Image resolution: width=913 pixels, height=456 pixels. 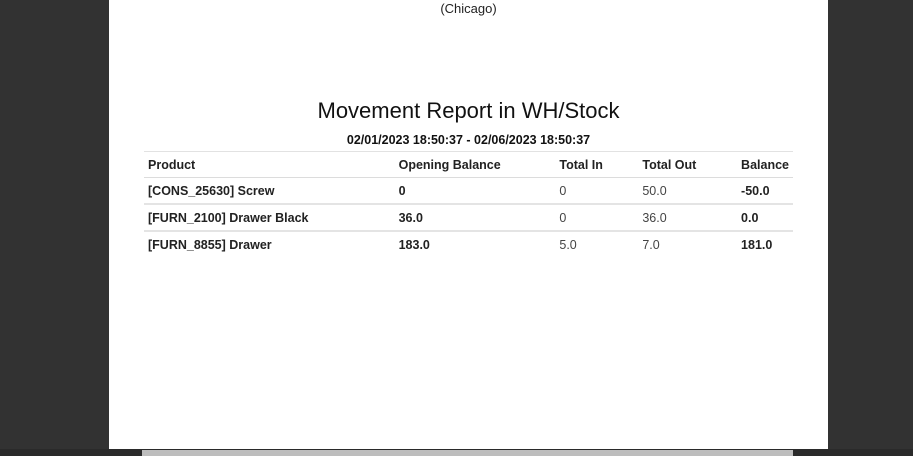 What do you see at coordinates (765, 164) in the screenshot?
I see `column-header-balance: Balance` at bounding box center [765, 164].